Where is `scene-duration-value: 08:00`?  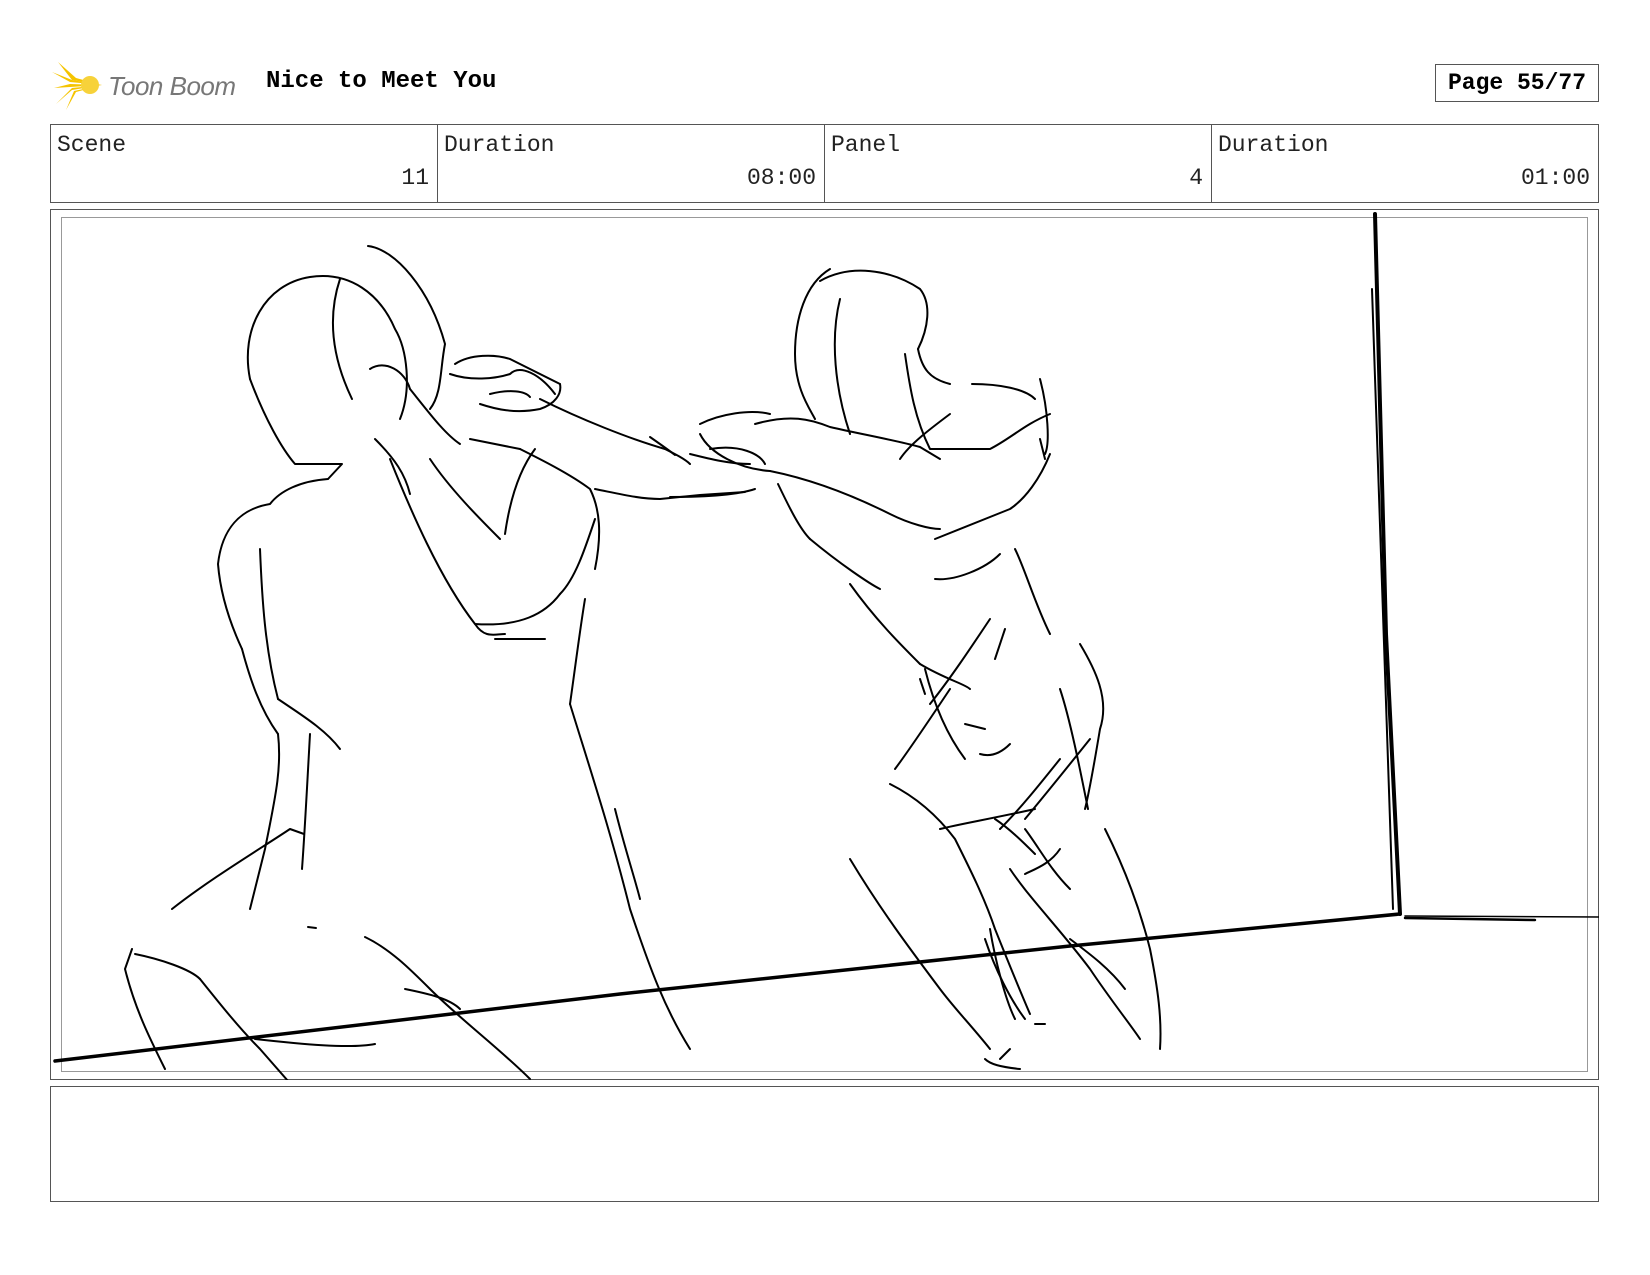 scene-duration-value: 08:00 is located at coordinates (781, 178).